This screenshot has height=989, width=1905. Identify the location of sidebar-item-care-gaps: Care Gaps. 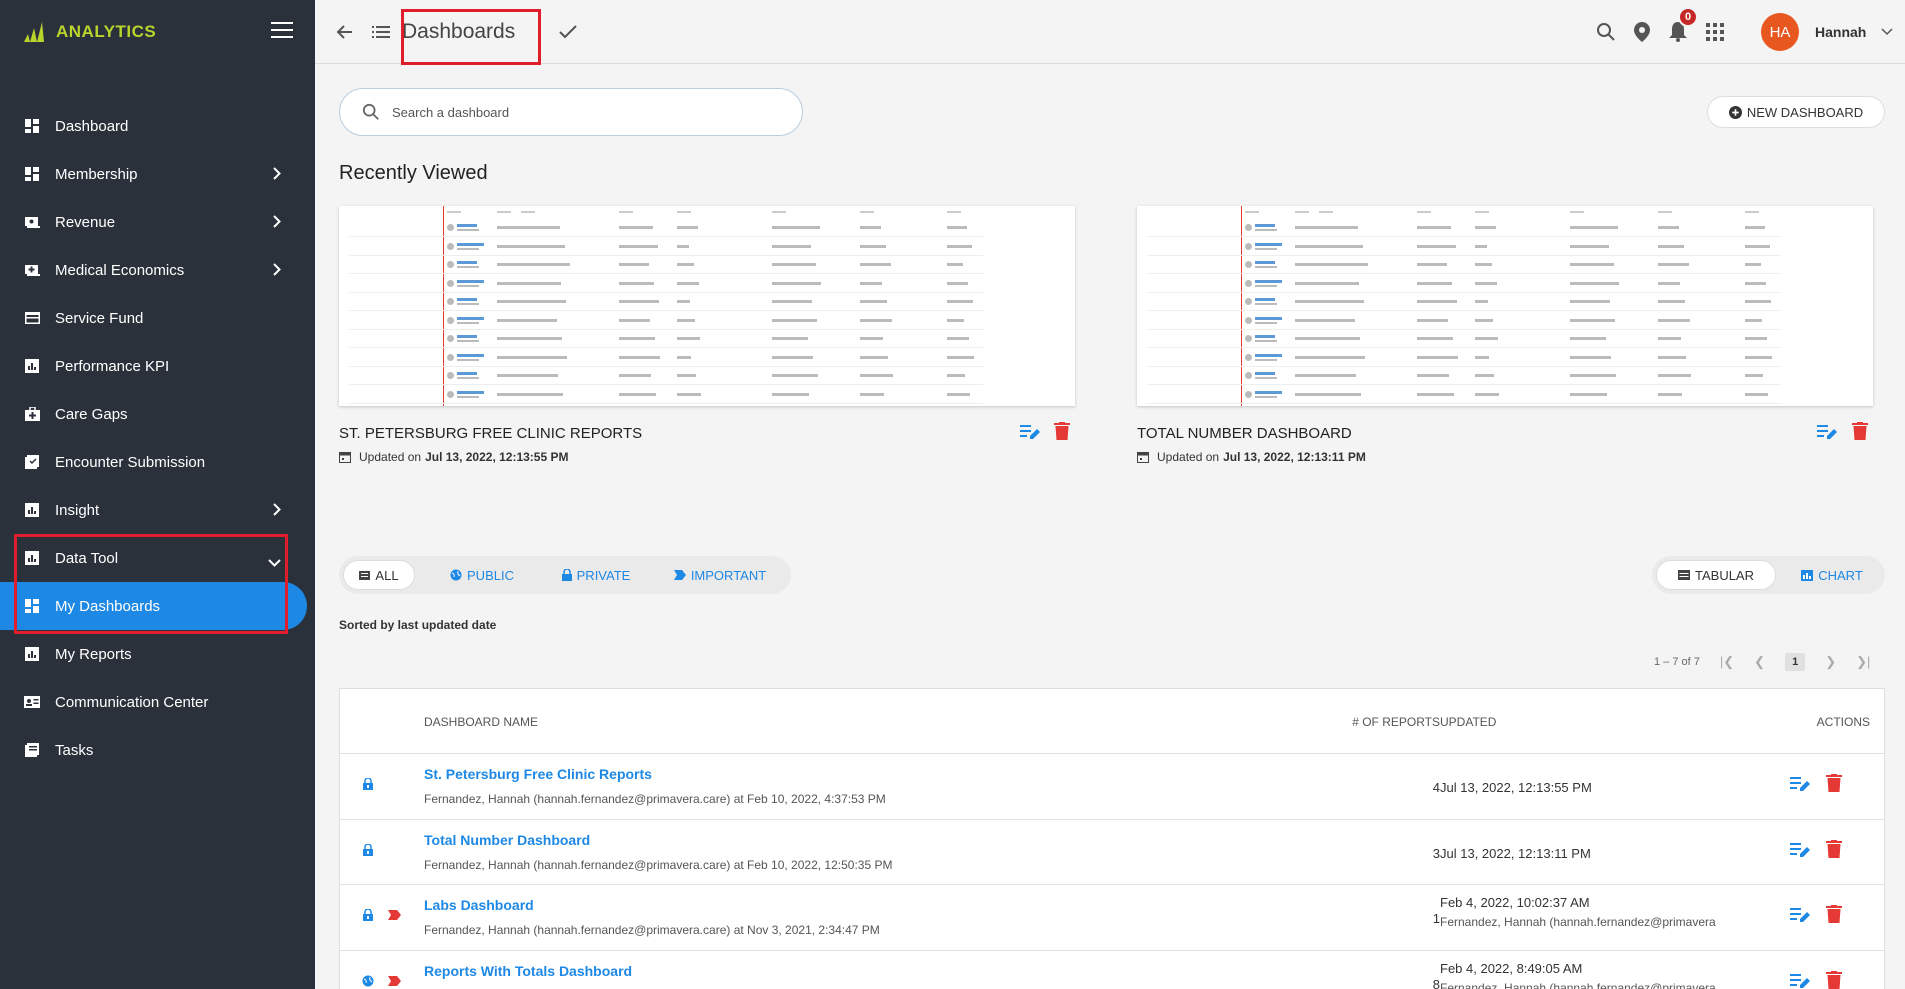
(157, 414).